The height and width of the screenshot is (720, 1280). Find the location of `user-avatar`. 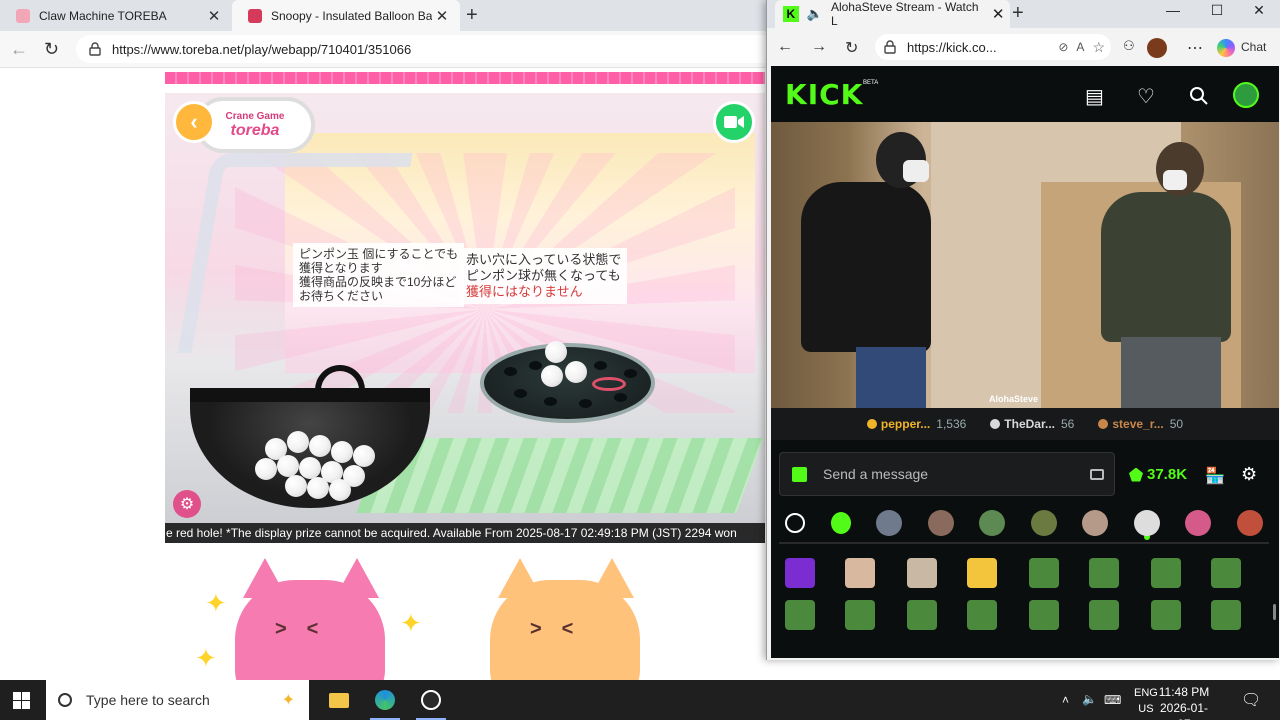

user-avatar is located at coordinates (1246, 95).